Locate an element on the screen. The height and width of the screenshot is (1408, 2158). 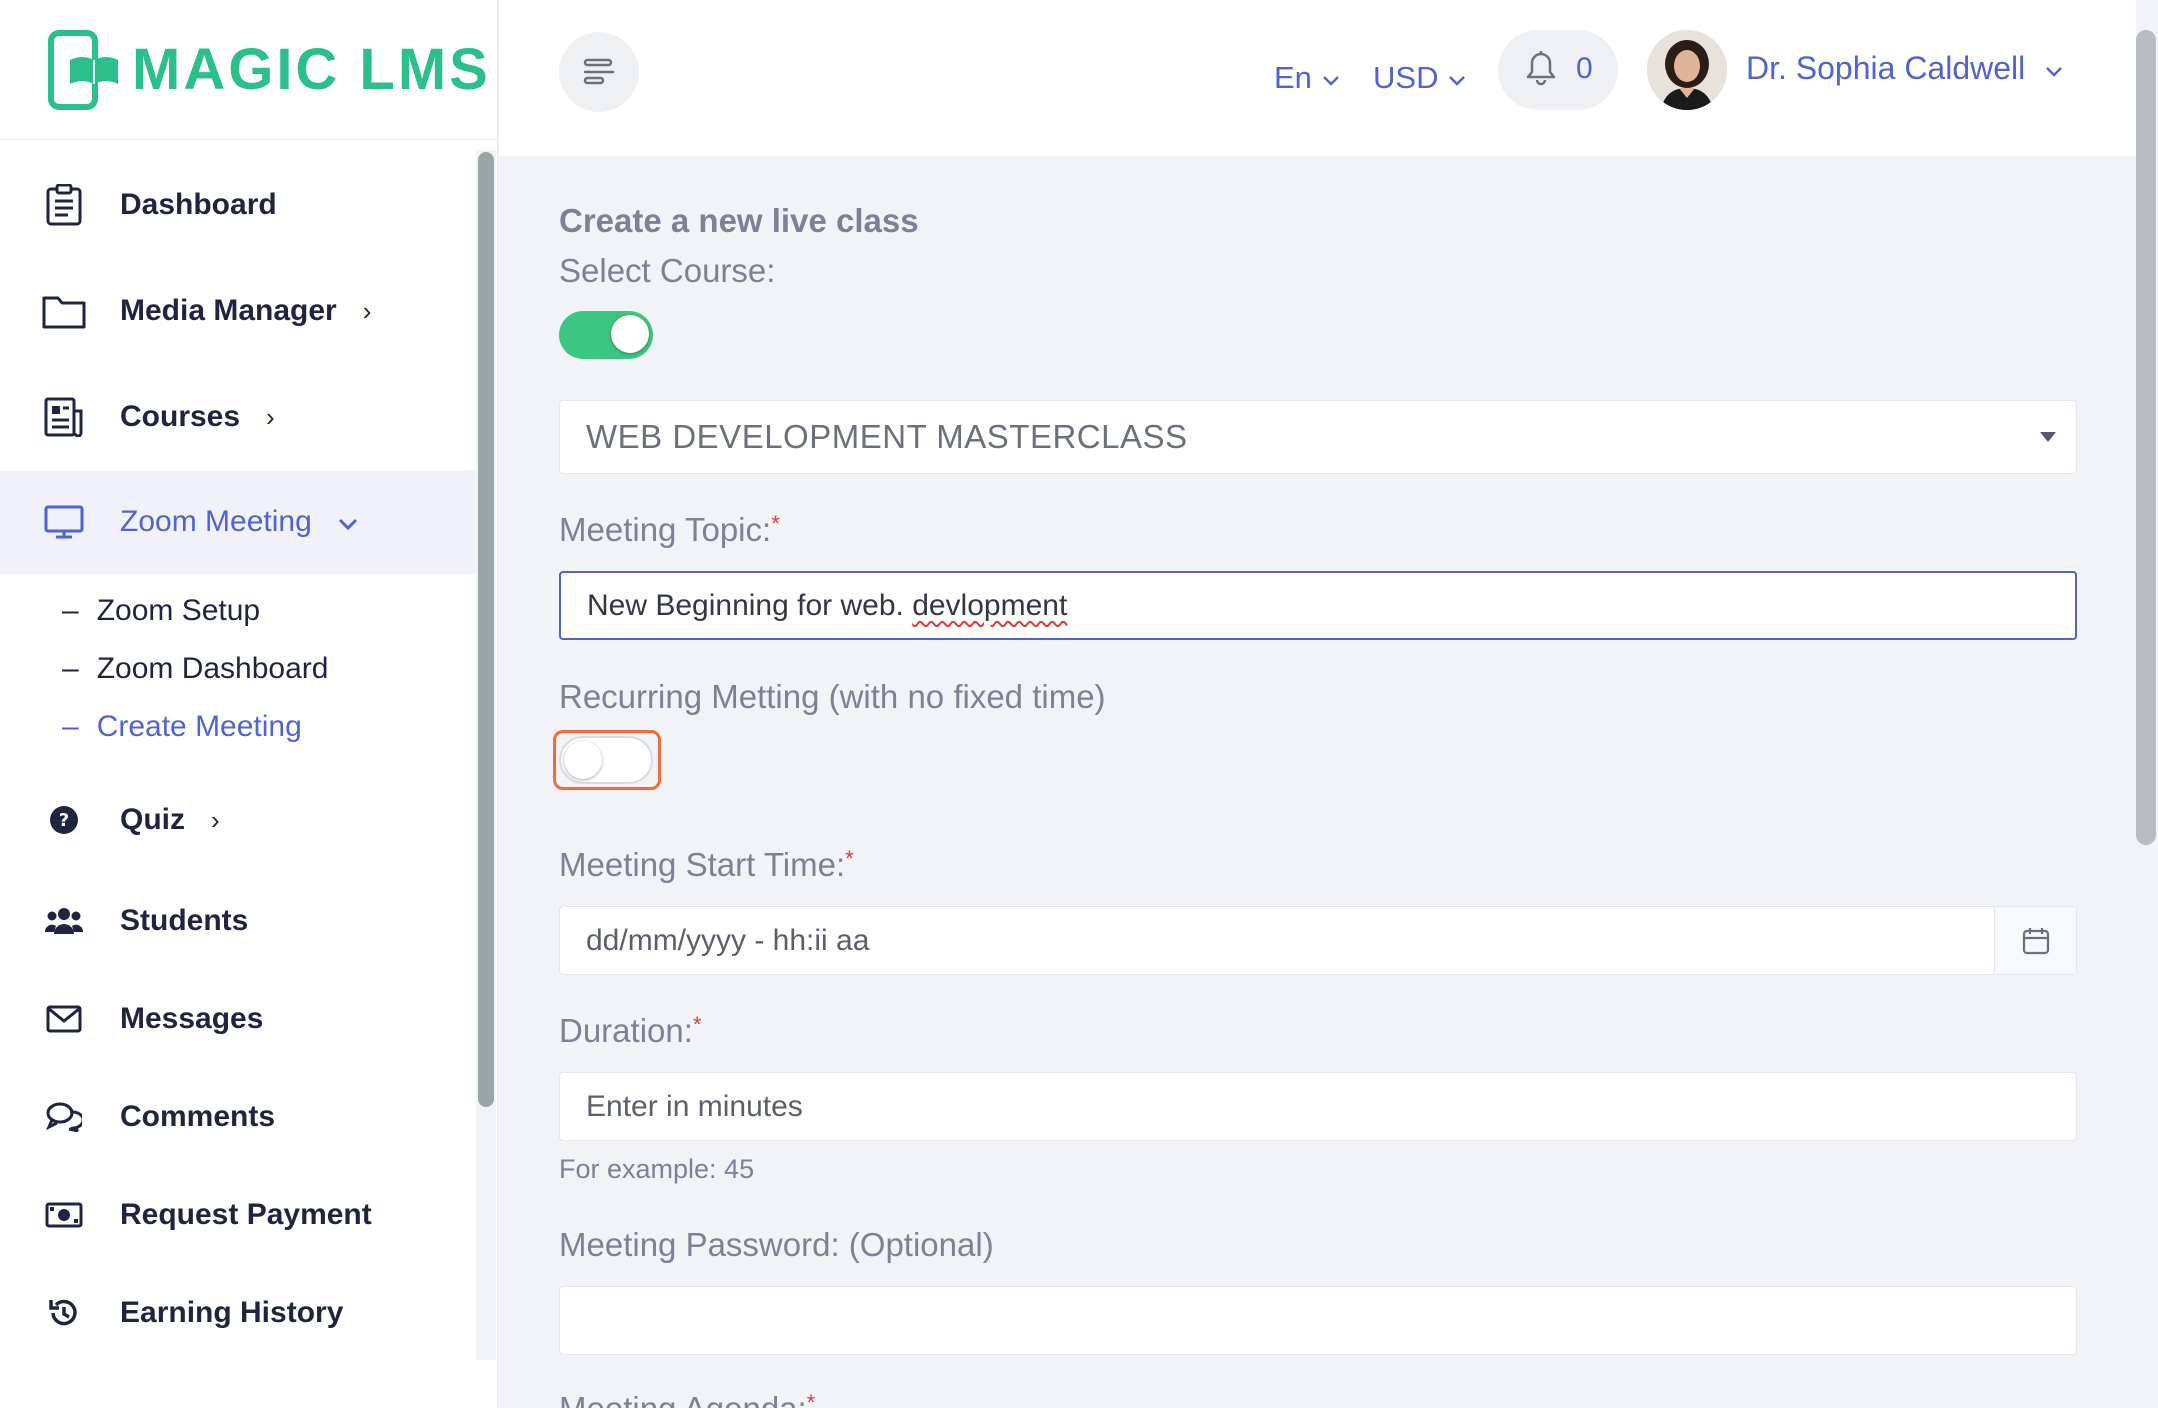
avatar is located at coordinates (1687, 70).